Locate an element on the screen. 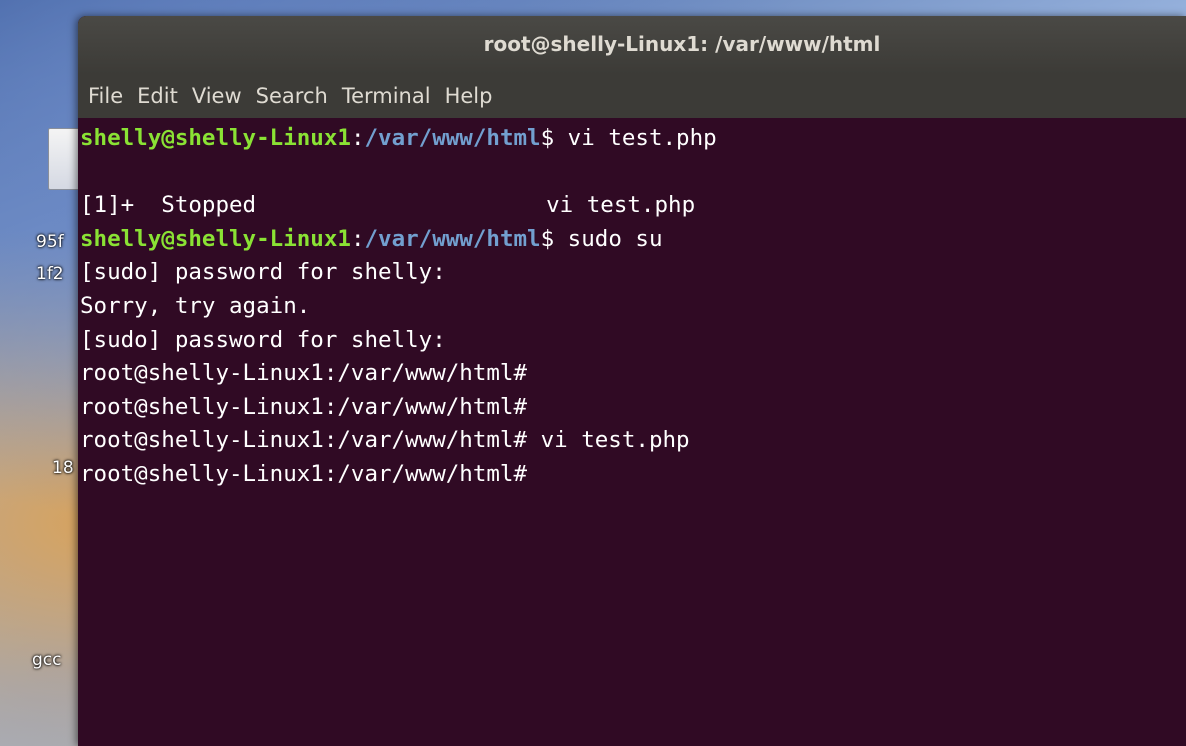  terminal-line: Sorry, try again. is located at coordinates (195, 305).